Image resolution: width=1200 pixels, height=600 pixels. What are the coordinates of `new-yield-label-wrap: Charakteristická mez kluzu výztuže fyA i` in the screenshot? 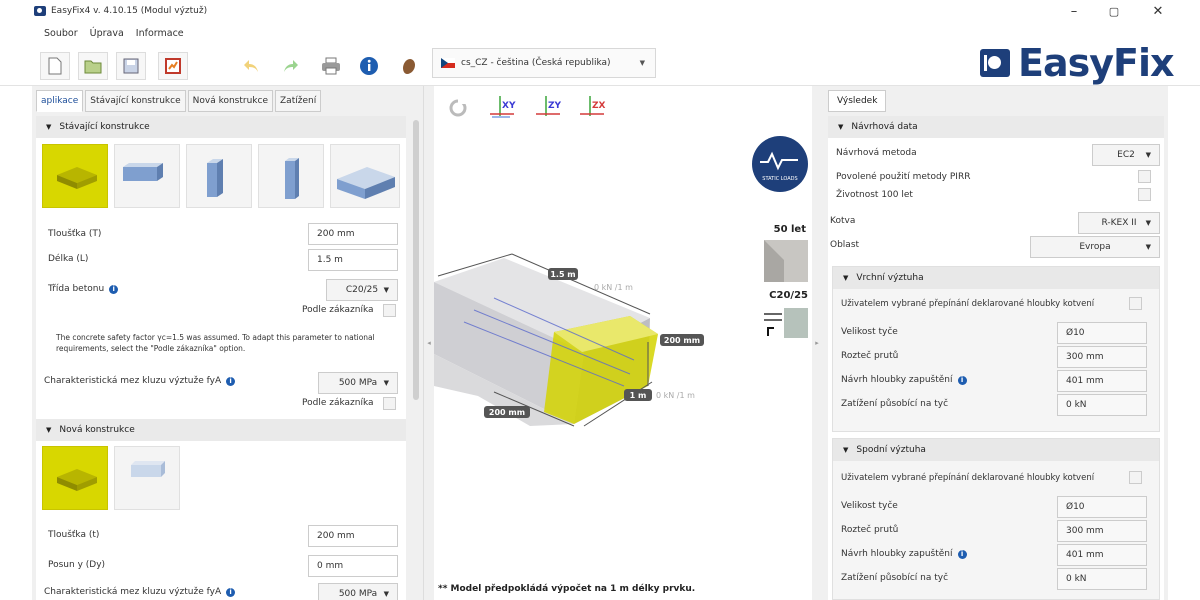 It's located at (140, 592).